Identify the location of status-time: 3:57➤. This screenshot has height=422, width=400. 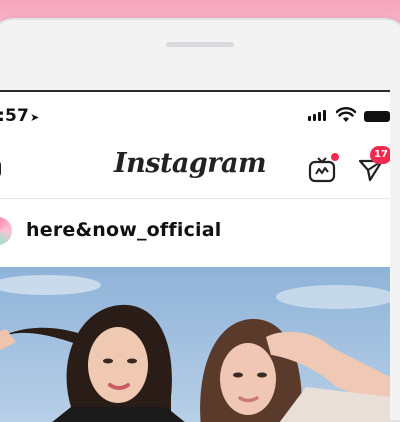
(20, 116).